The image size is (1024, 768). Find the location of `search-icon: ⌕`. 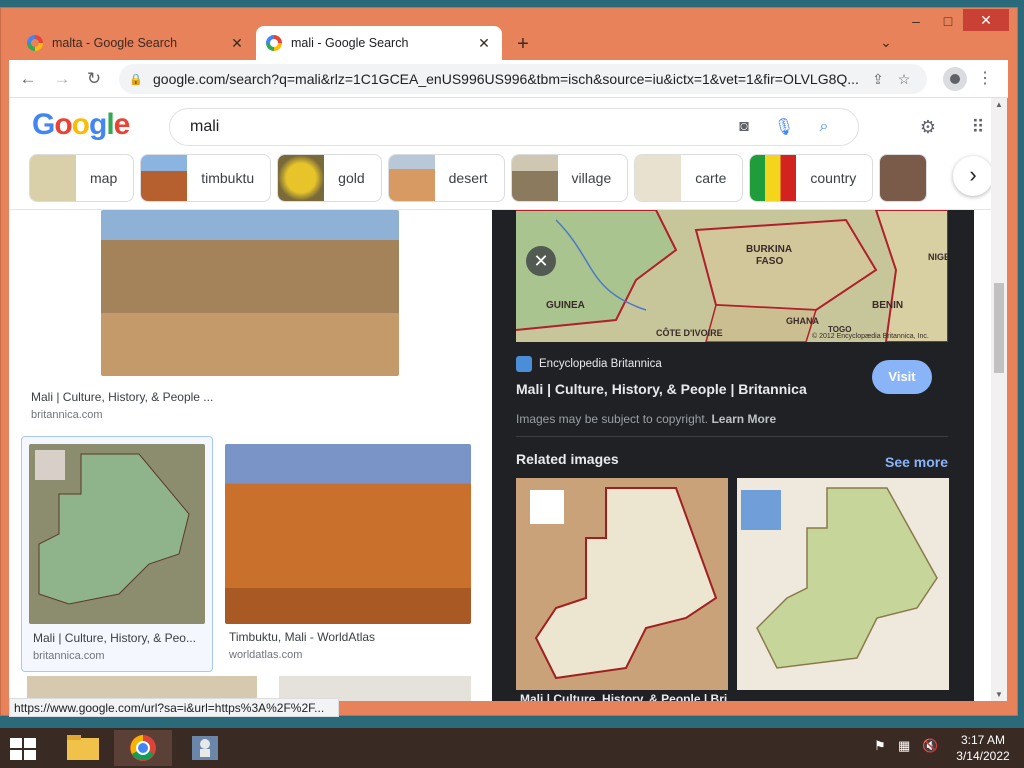

search-icon: ⌕ is located at coordinates (824, 127).